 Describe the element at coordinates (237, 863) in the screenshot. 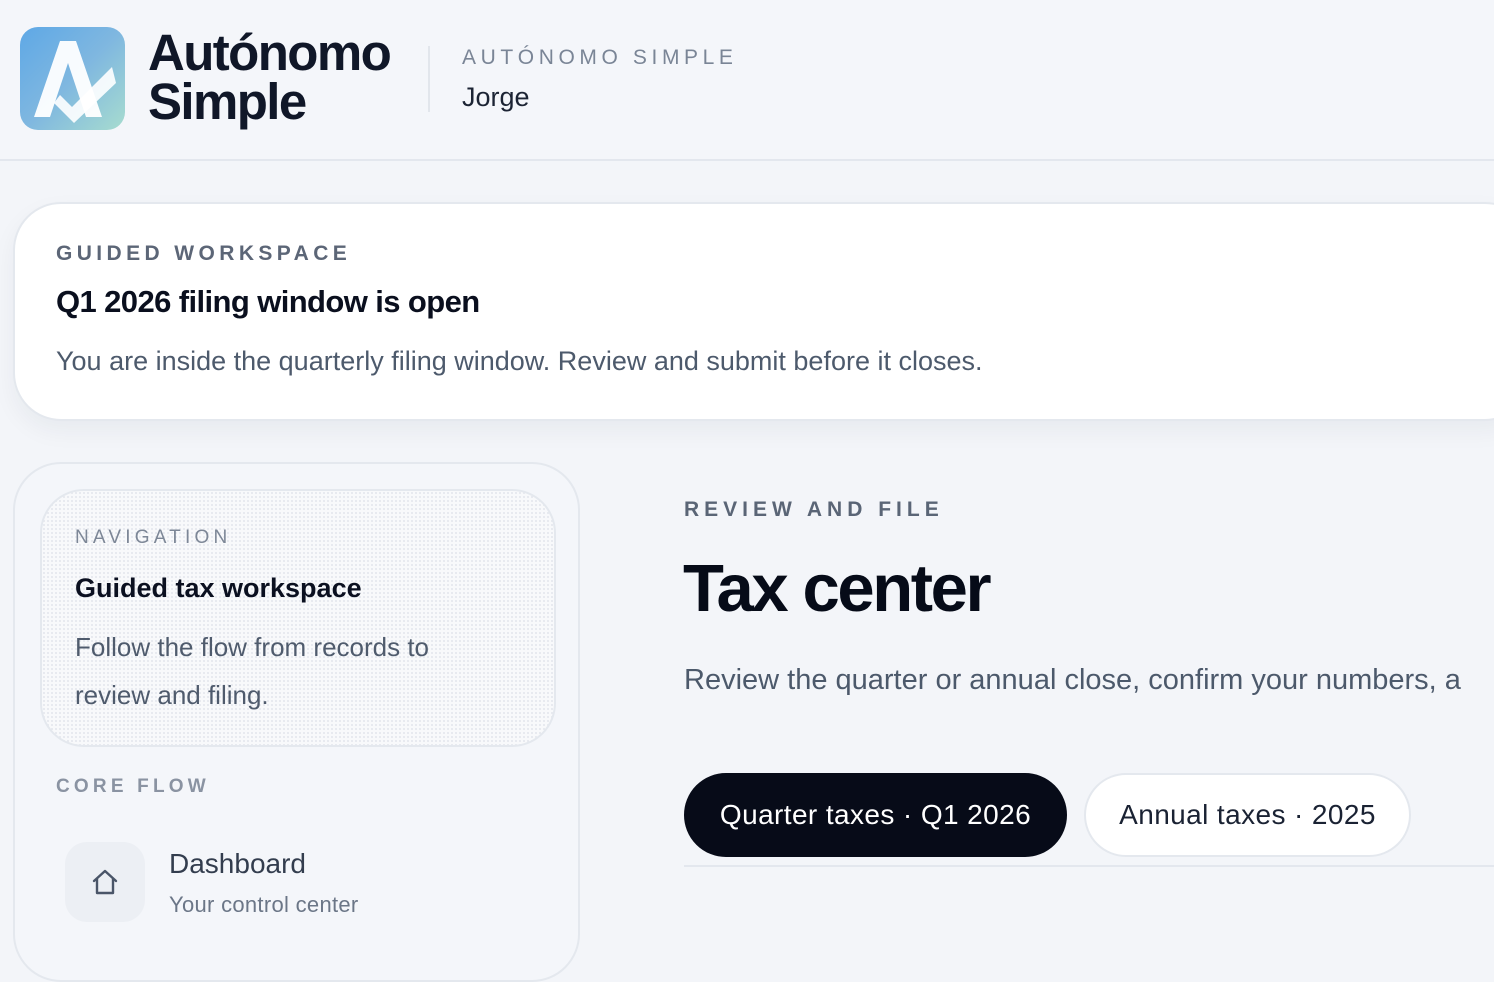

I see `sidebar-item-label: Dashboard` at that location.